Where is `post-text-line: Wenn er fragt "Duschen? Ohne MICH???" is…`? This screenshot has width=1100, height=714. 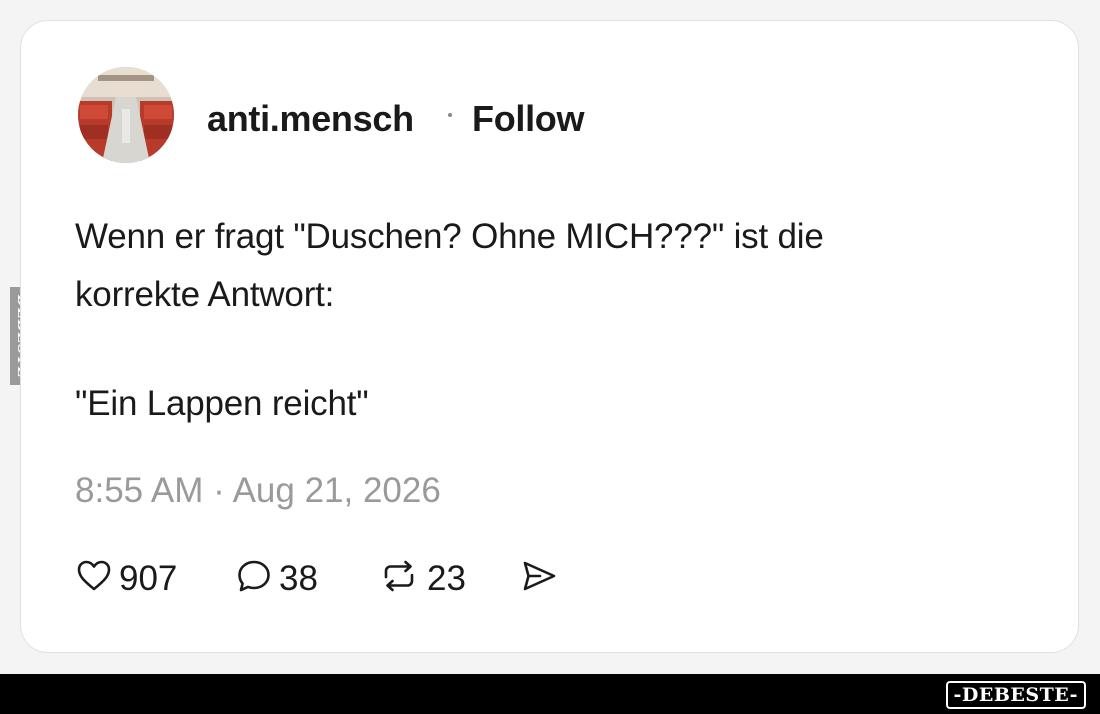 post-text-line: Wenn er fragt "Duschen? Ohne MICH???" is… is located at coordinates (449, 236).